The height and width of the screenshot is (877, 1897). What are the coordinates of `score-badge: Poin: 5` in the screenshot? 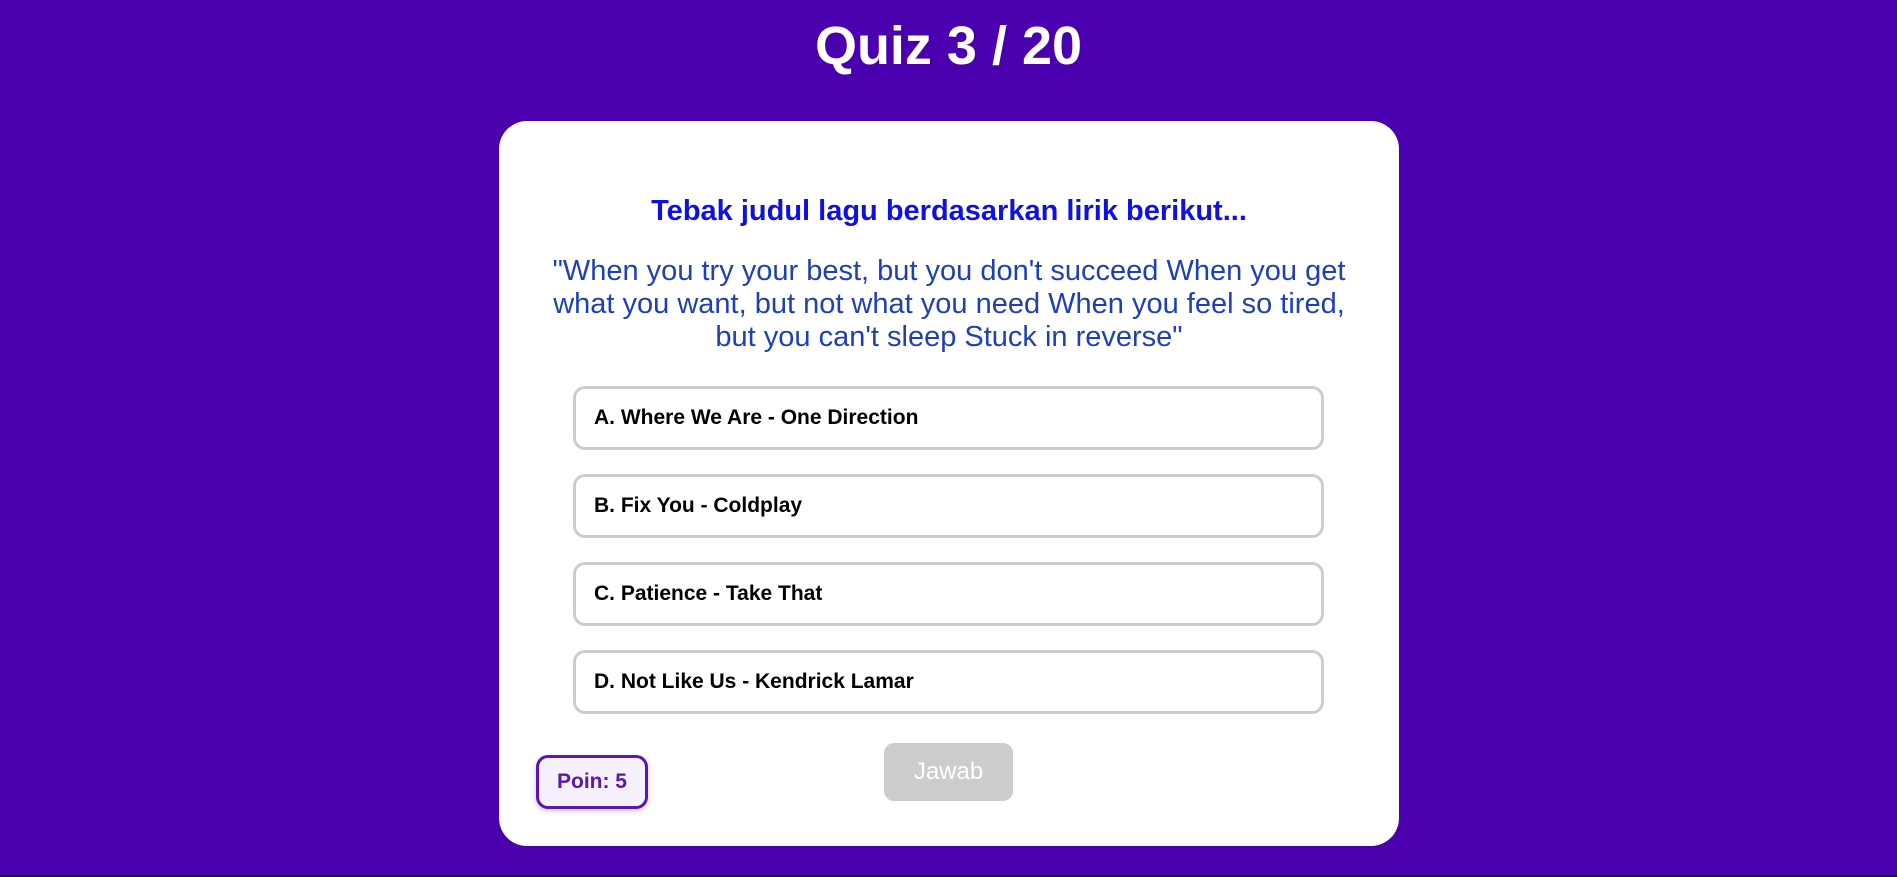 It's located at (592, 782).